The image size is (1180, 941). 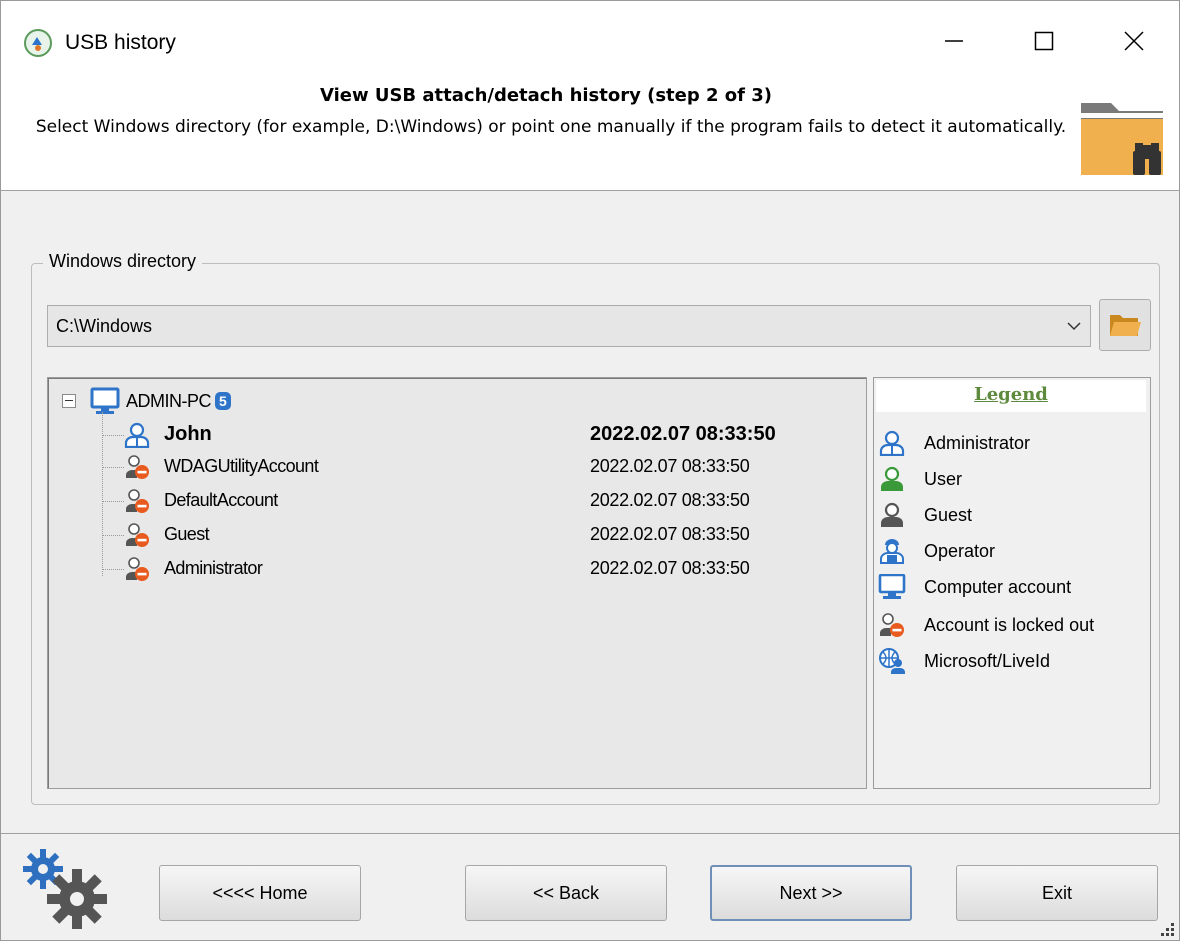 I want to click on home-button: <<<< Home, so click(x=260, y=893).